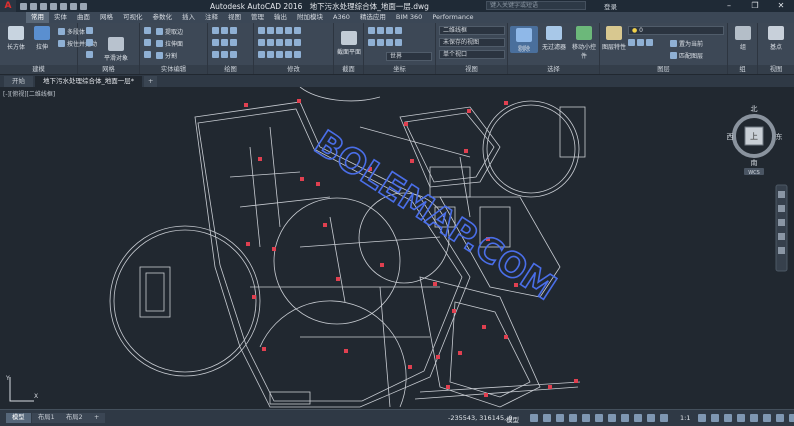 This screenshot has height=426, width=794. Describe the element at coordinates (409, 17) in the screenshot. I see `tab-bim360: BIM 360` at that location.